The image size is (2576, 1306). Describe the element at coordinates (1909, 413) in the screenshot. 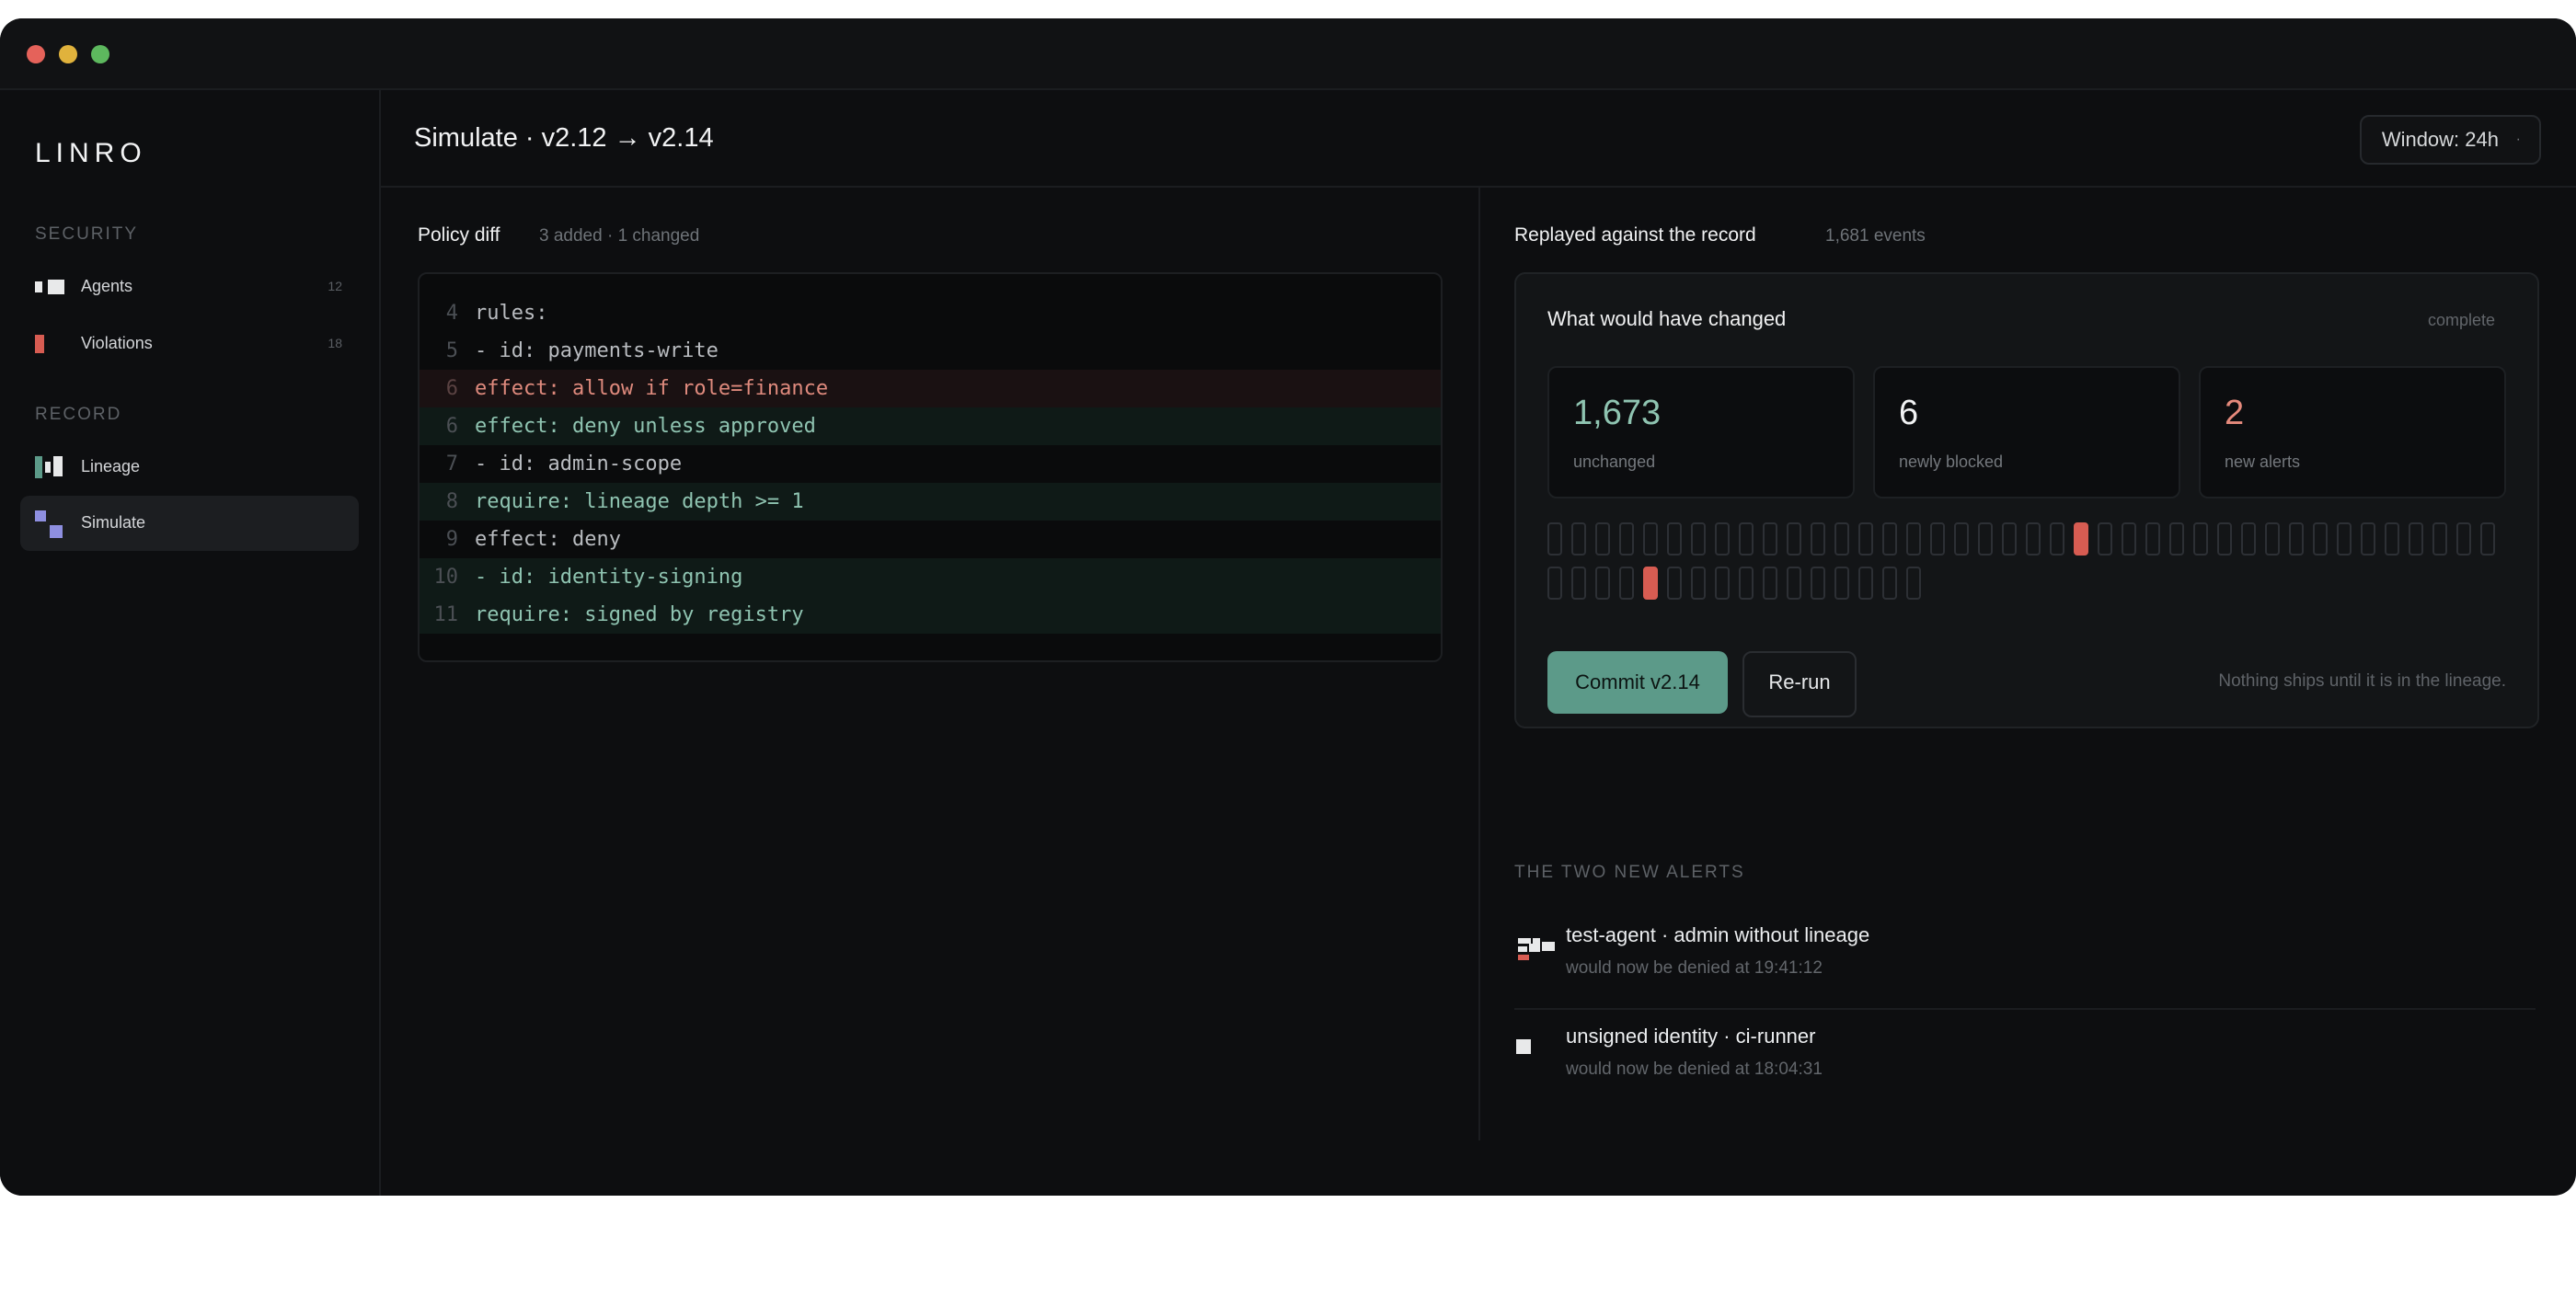

I see `stat-value: 6` at that location.